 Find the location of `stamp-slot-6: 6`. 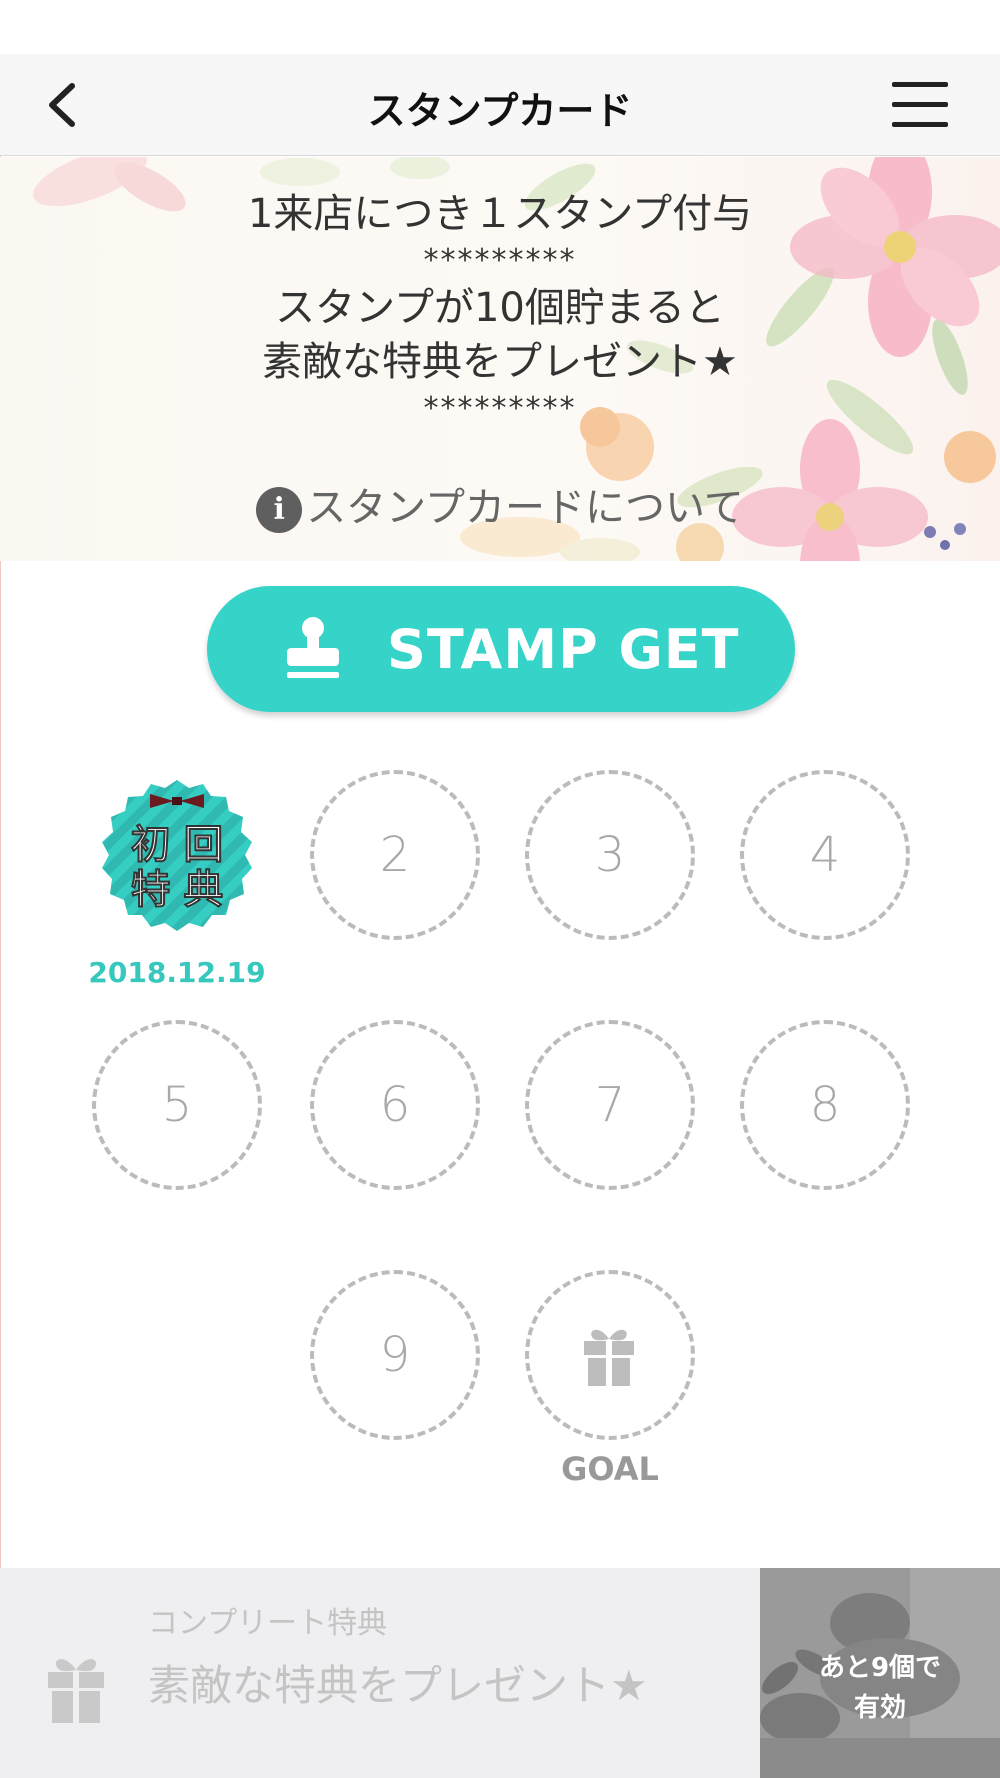

stamp-slot-6: 6 is located at coordinates (395, 1105).